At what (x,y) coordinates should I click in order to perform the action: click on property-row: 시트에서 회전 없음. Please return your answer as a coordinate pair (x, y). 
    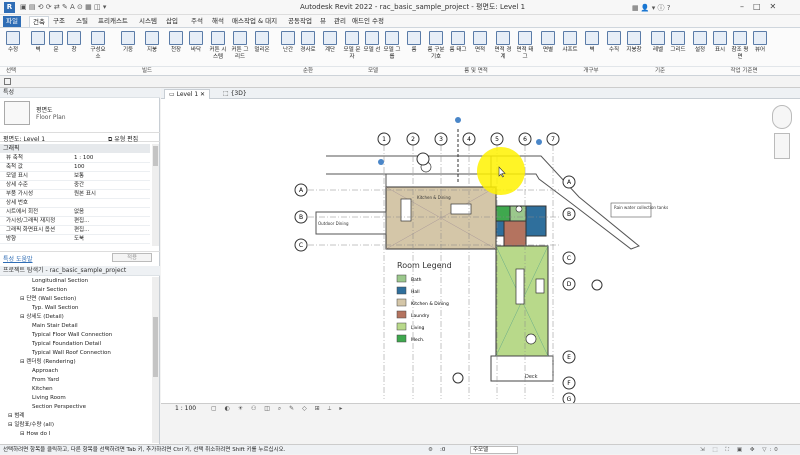
    Looking at the image, I should click on (75, 212).